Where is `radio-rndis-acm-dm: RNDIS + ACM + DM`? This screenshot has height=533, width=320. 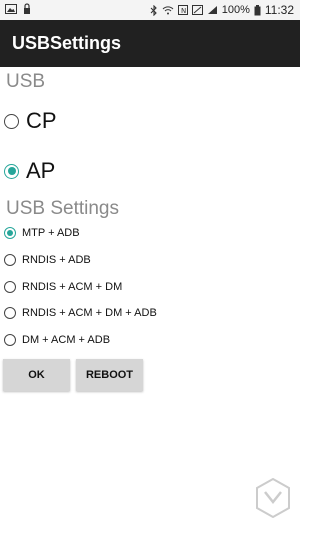 radio-rndis-acm-dm: RNDIS + ACM + DM is located at coordinates (63, 287).